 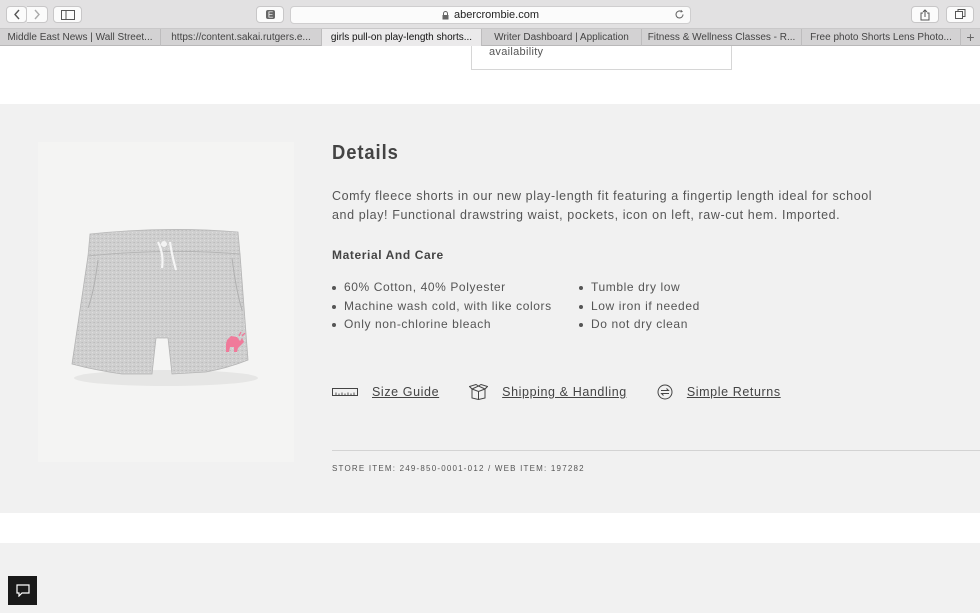 What do you see at coordinates (734, 392) in the screenshot?
I see `returns-label: Simple Returns` at bounding box center [734, 392].